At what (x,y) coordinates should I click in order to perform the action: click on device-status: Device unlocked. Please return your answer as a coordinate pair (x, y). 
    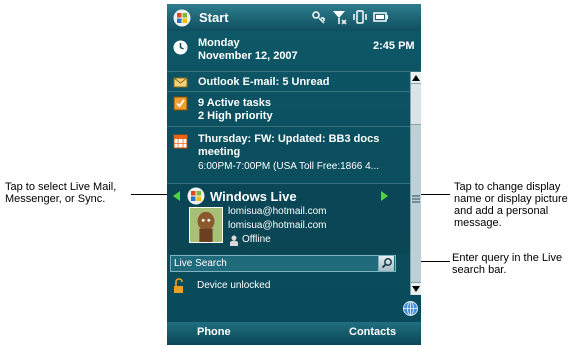
    Looking at the image, I should click on (234, 285).